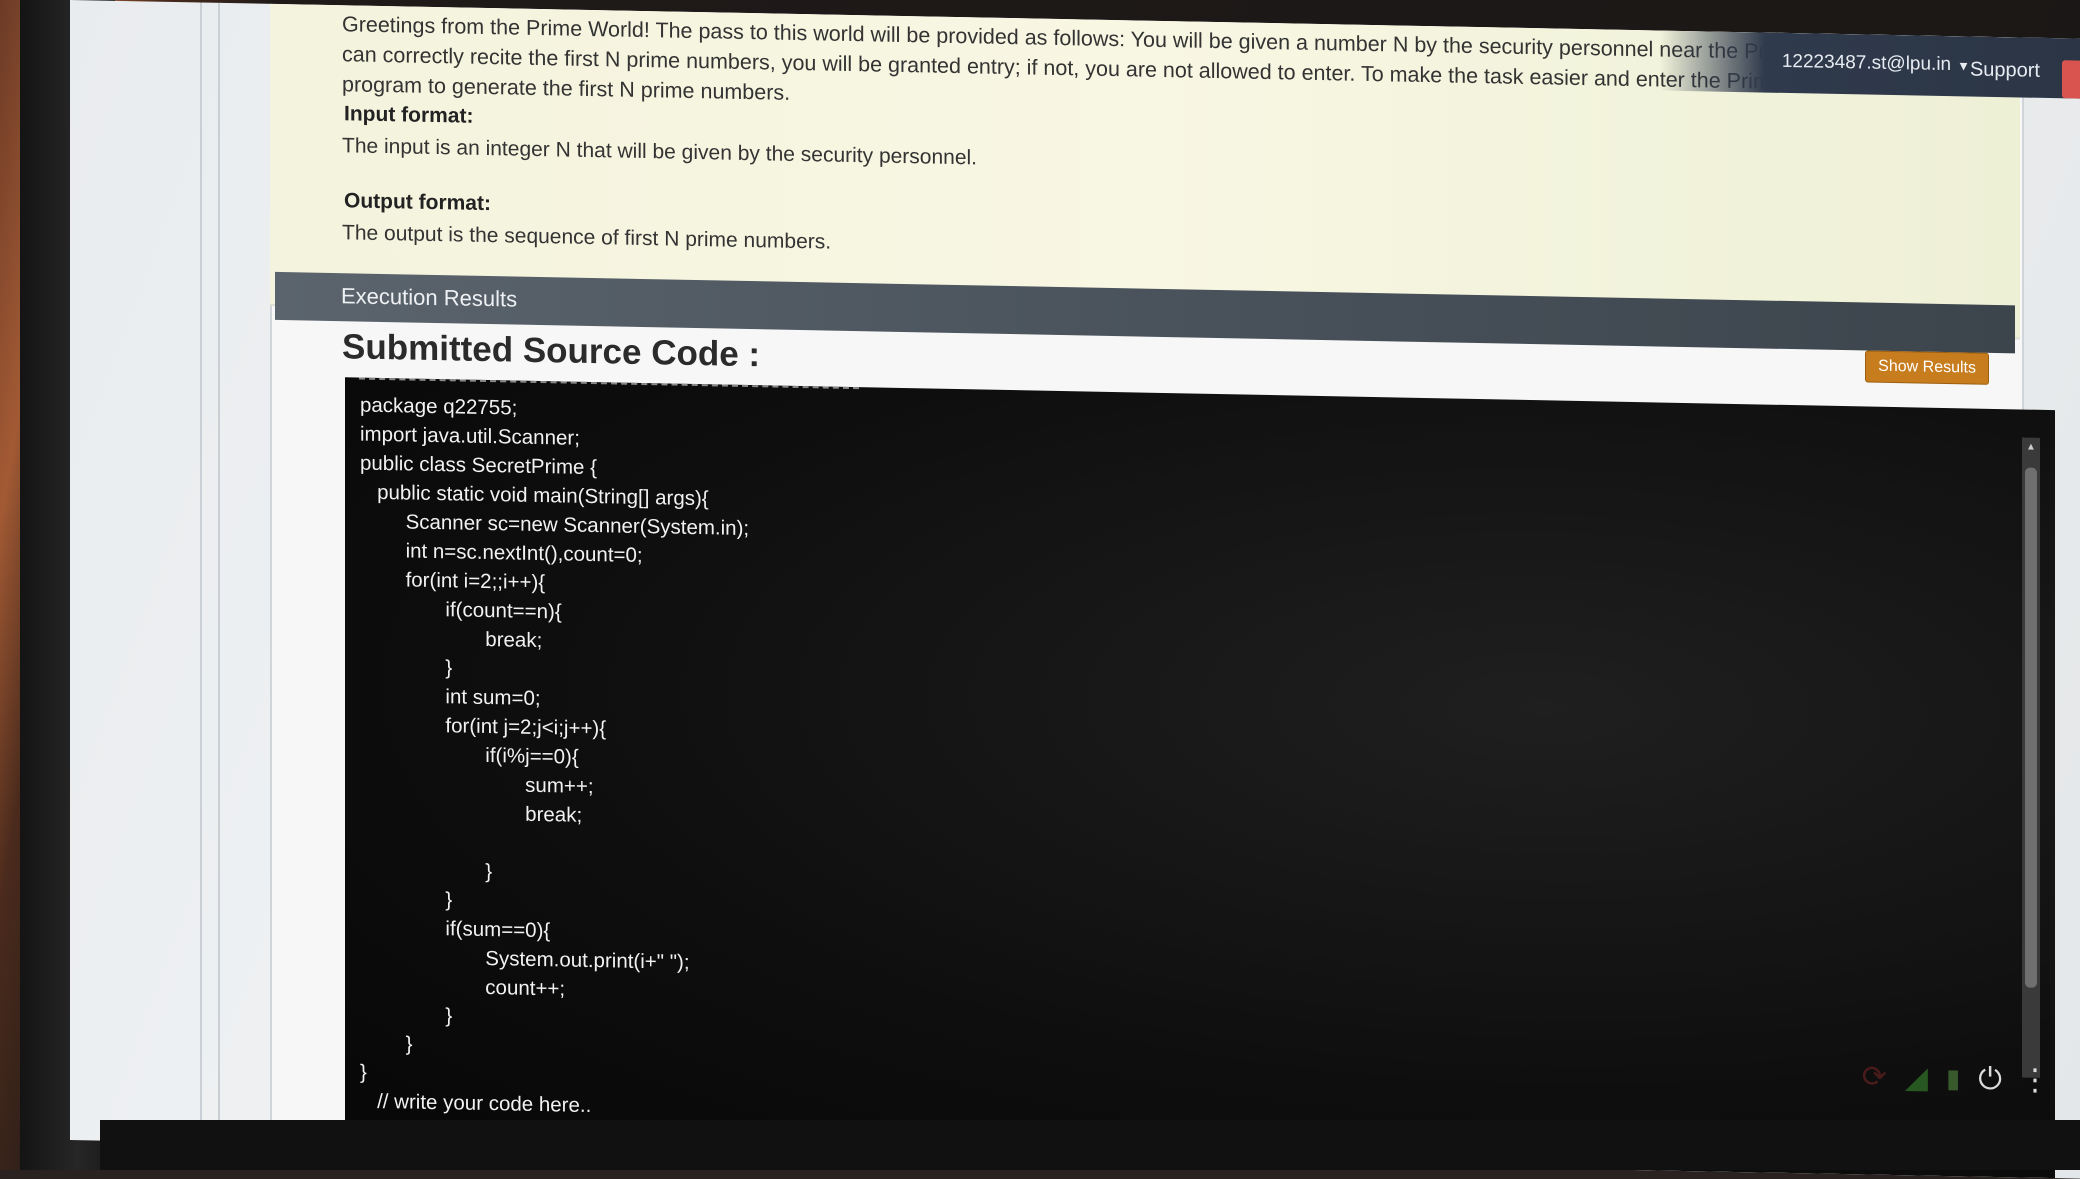 The image size is (2080, 1179). Describe the element at coordinates (1874, 1076) in the screenshot. I see `refresh-icon: ⟳` at that location.